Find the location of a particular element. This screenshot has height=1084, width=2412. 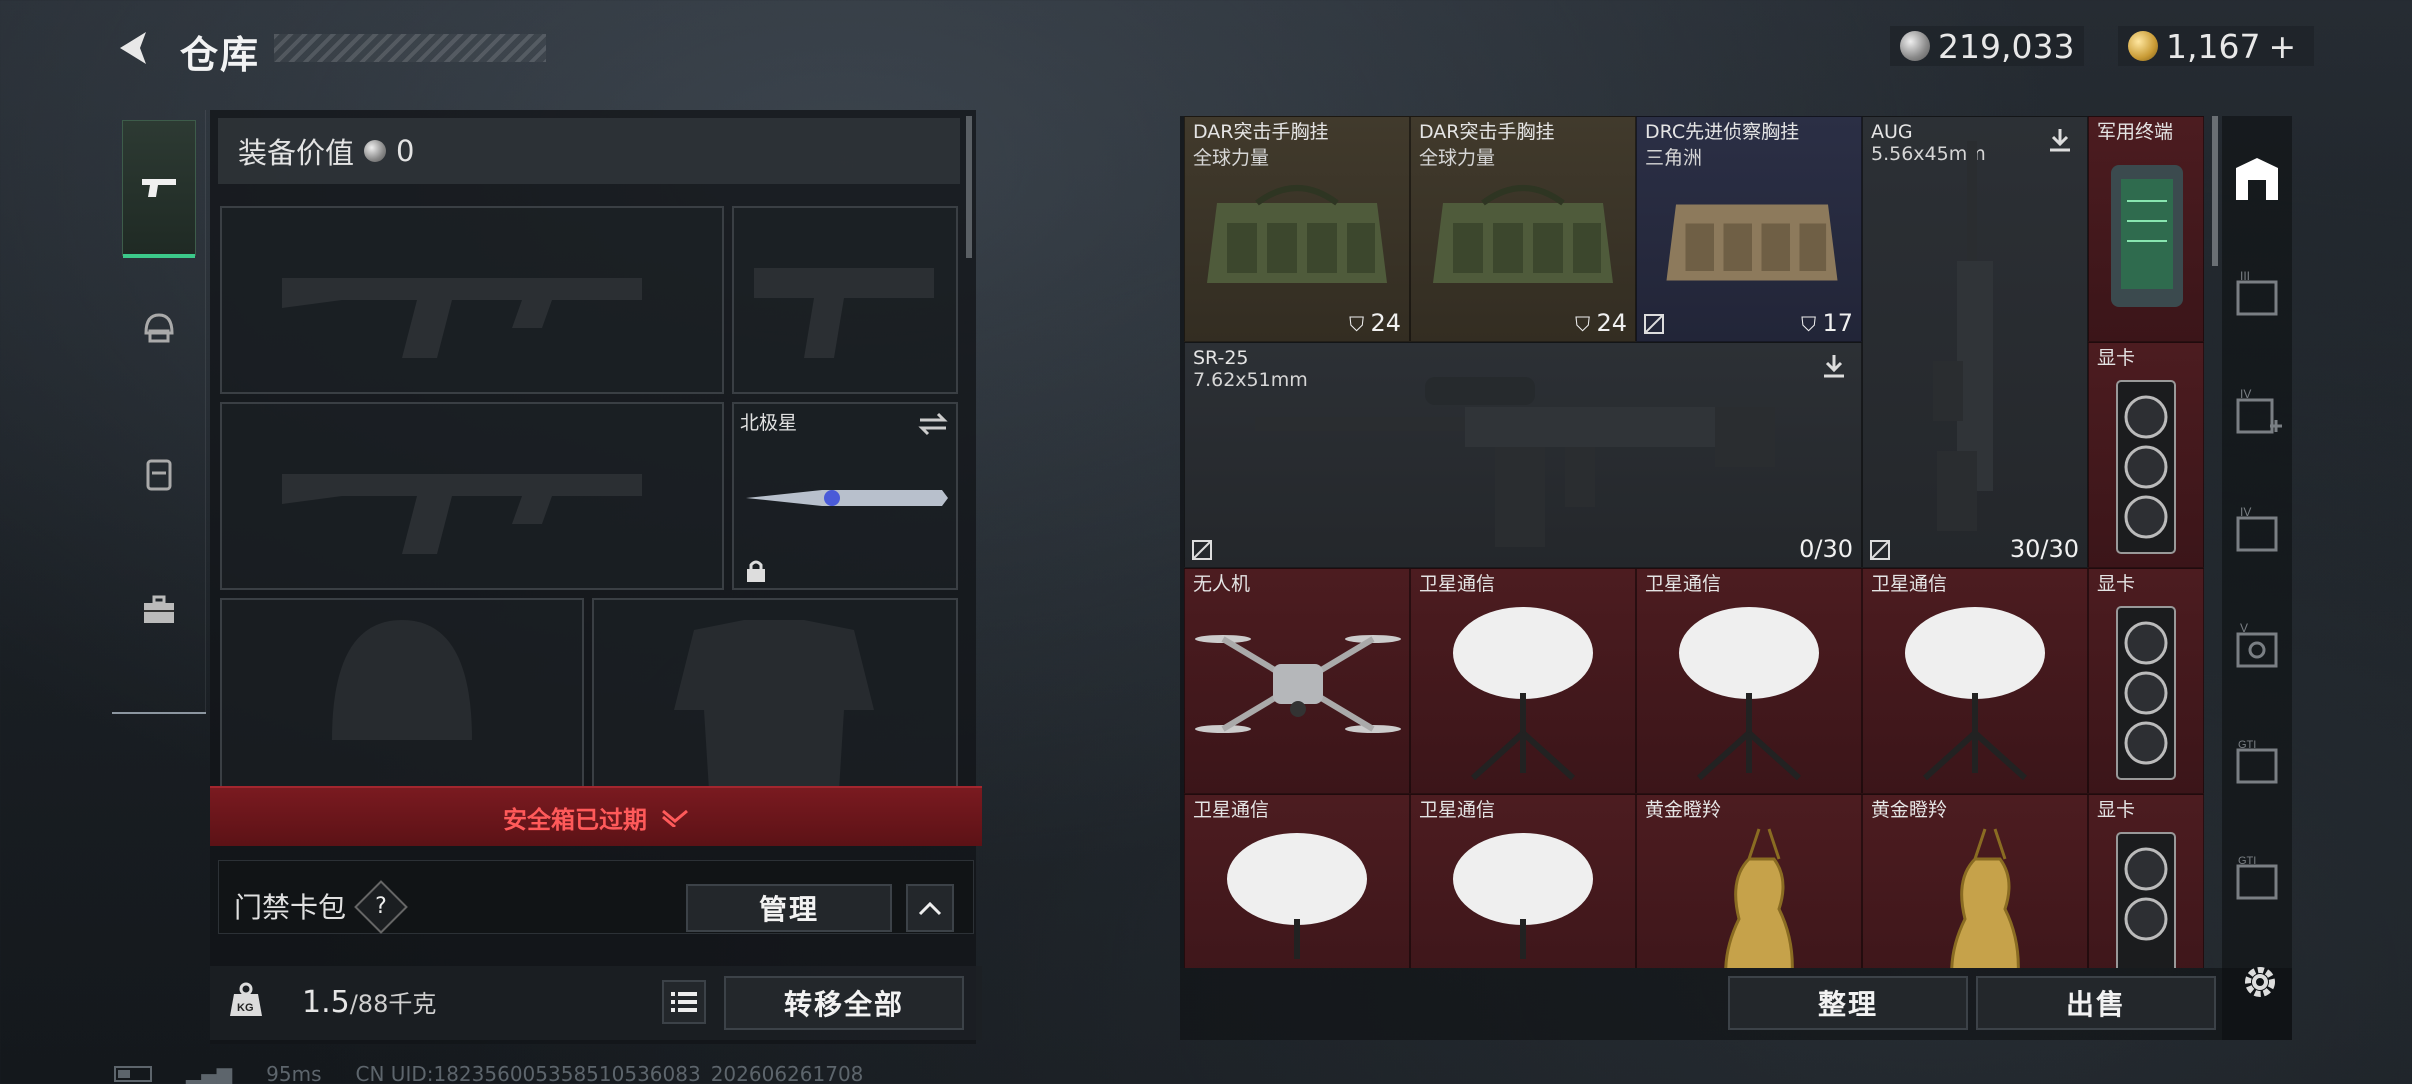

value-coin-icon is located at coordinates (375, 151).